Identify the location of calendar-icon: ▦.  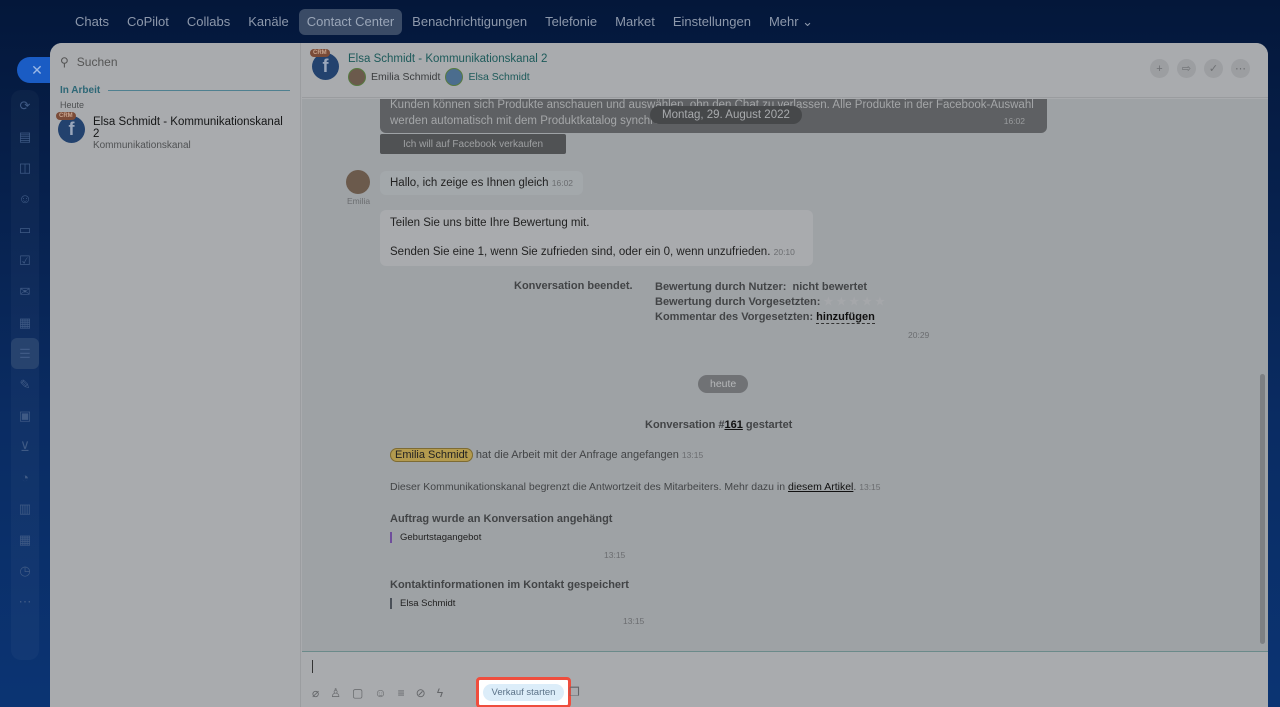
(25, 322).